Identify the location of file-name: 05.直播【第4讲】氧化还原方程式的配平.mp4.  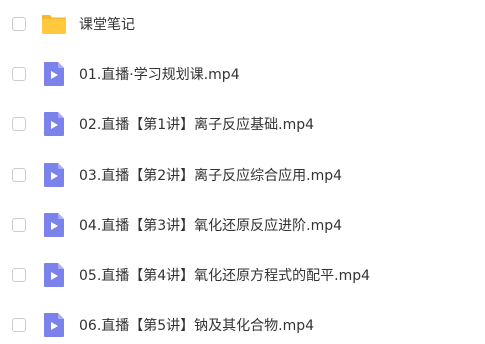
(224, 276).